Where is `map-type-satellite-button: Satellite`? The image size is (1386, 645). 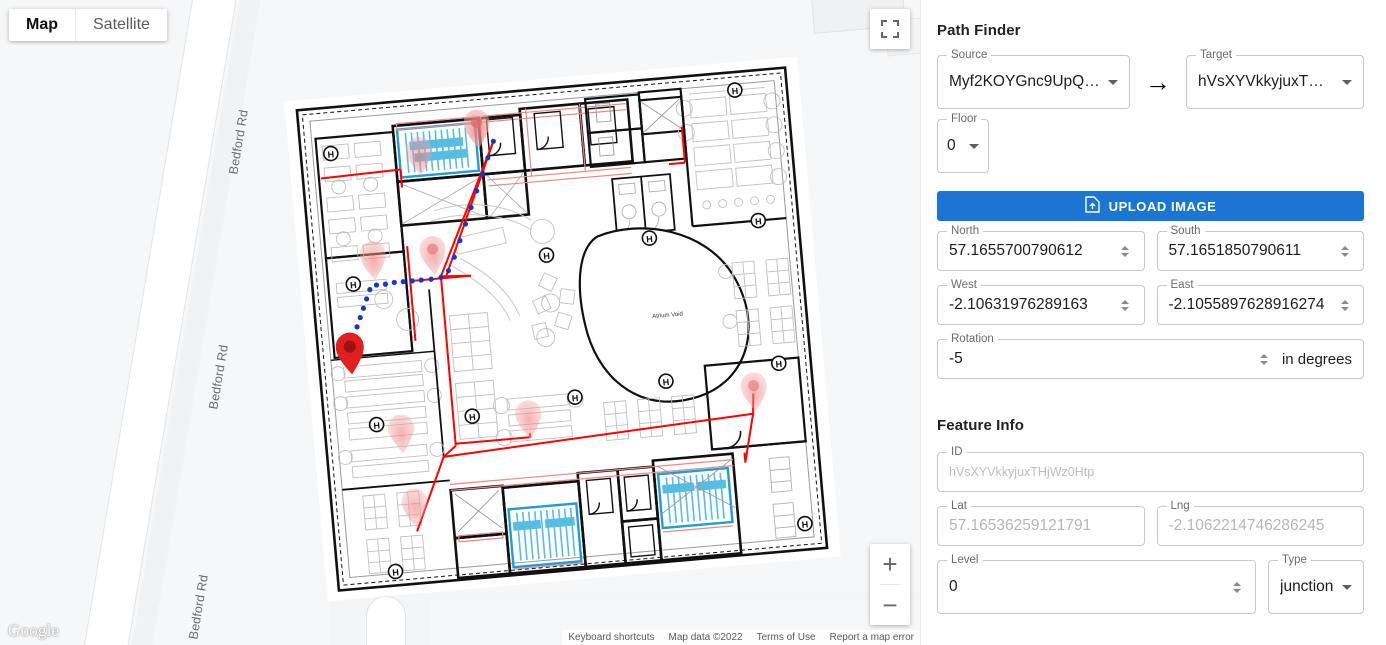
map-type-satellite-button: Satellite is located at coordinates (121, 25).